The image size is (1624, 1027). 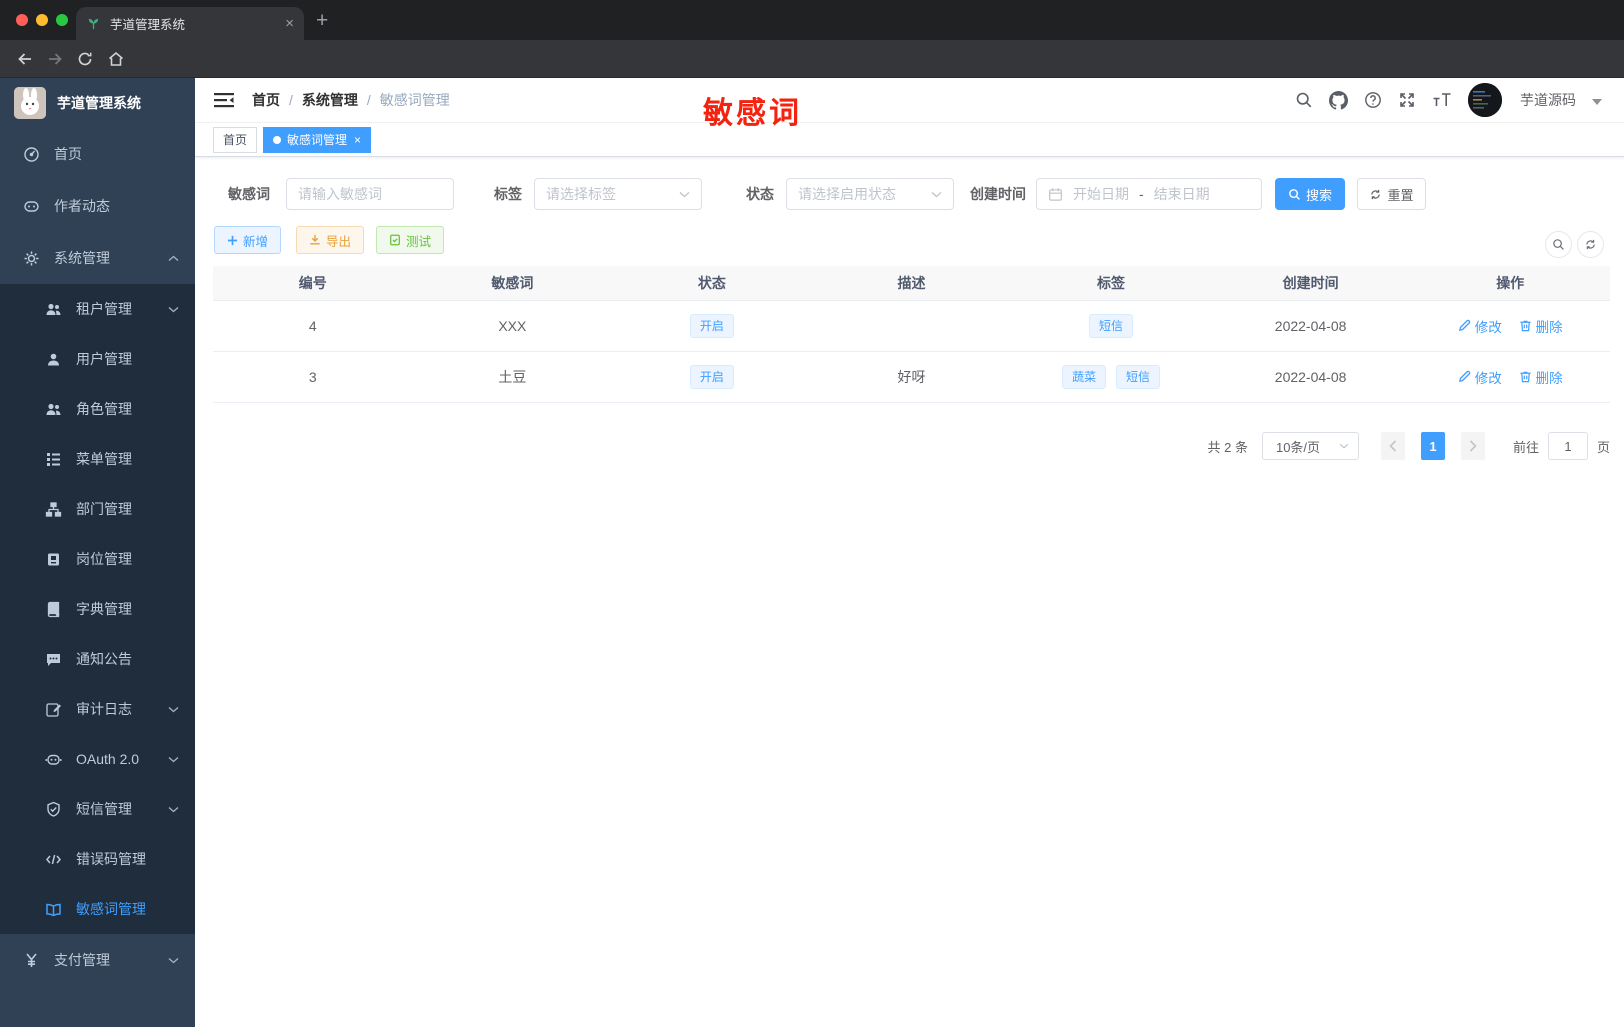 What do you see at coordinates (330, 240) in the screenshot?
I see `export-button: 导出` at bounding box center [330, 240].